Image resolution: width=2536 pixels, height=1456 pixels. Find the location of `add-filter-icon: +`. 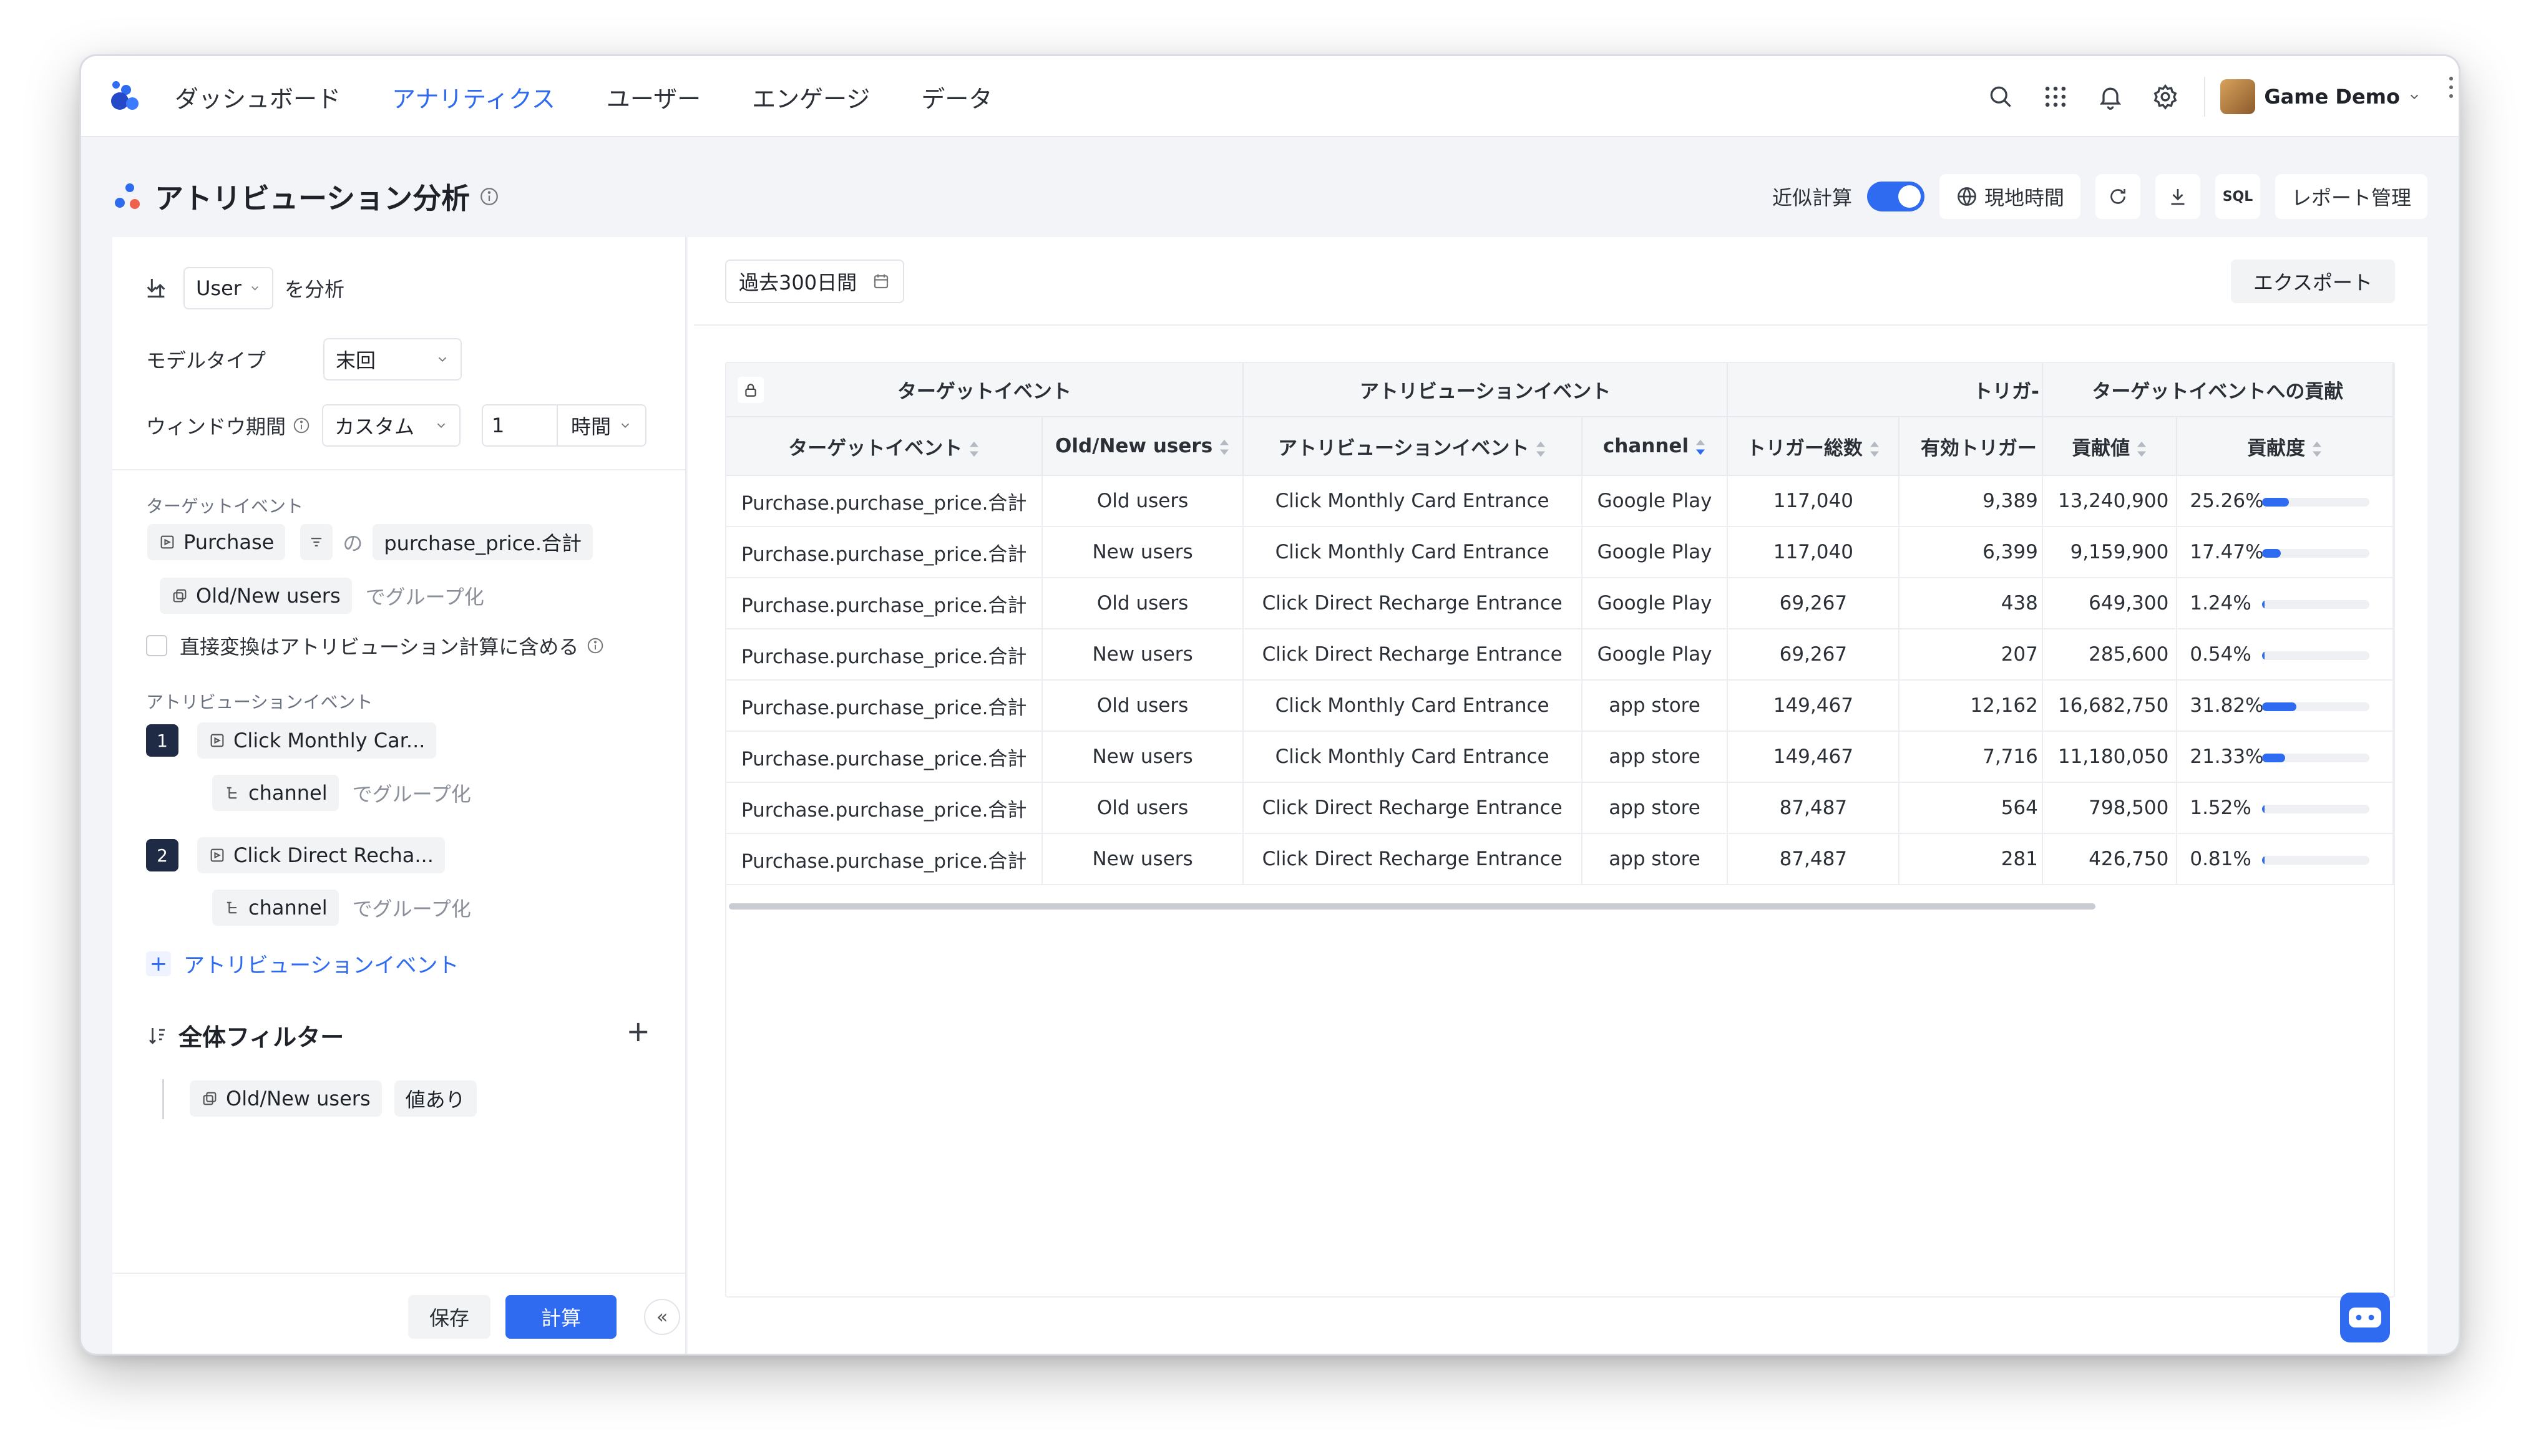

add-filter-icon: + is located at coordinates (638, 1031).